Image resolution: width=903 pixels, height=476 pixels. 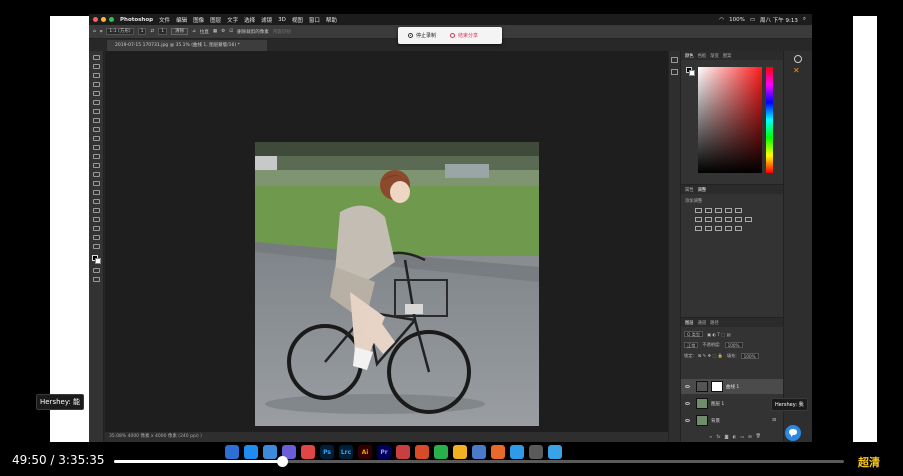 I want to click on photoshop-icon: Ps, so click(x=327, y=452).